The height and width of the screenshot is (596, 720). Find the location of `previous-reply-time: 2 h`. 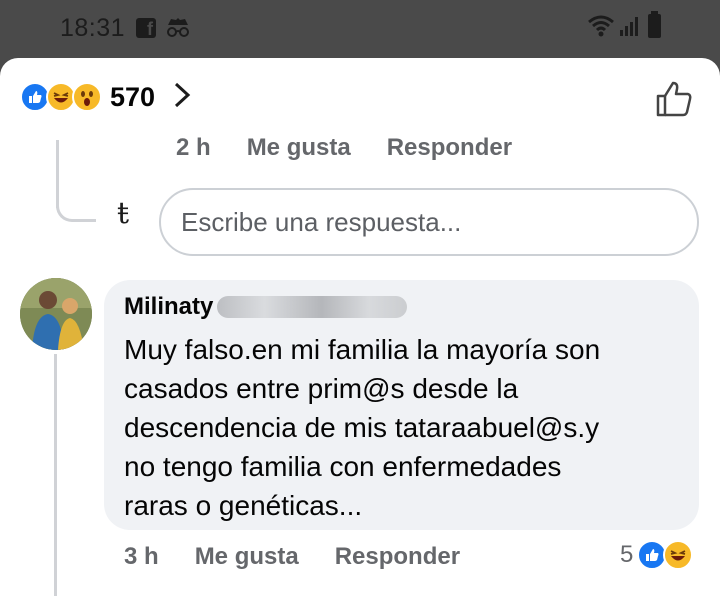

previous-reply-time: 2 h is located at coordinates (193, 147).